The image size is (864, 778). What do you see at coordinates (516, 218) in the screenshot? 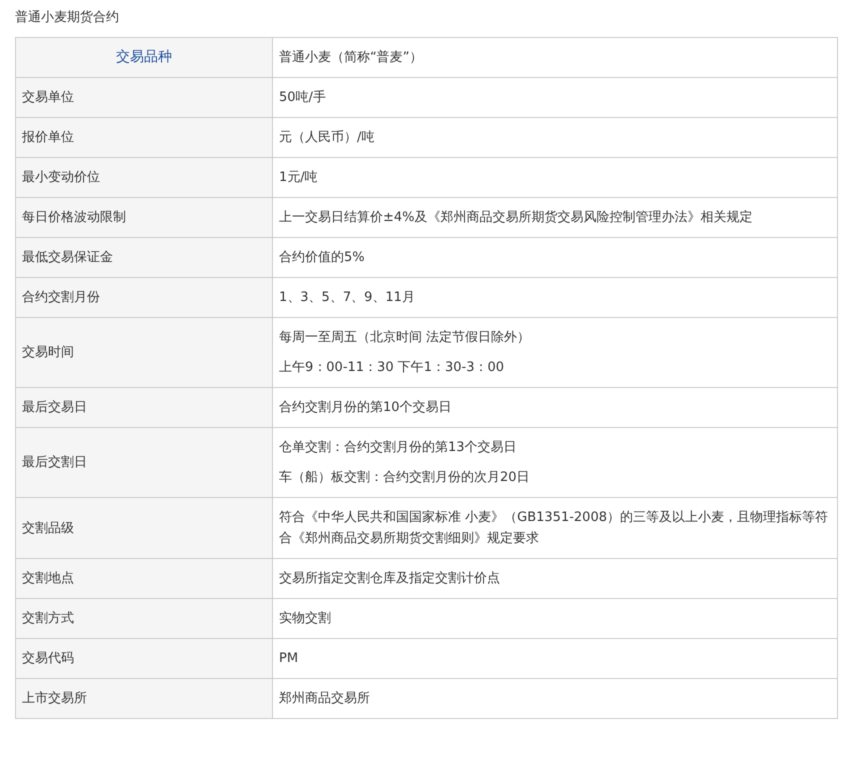
I see `table-cell-text: 上一交易日结算价±4%及《郑州商品交易所期货交易风险控制管理办法》相关规定` at bounding box center [516, 218].